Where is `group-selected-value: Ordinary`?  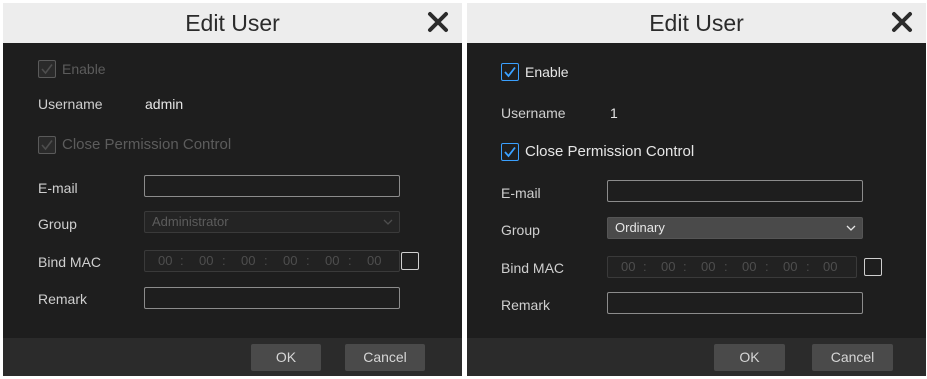
group-selected-value: Ordinary is located at coordinates (640, 227).